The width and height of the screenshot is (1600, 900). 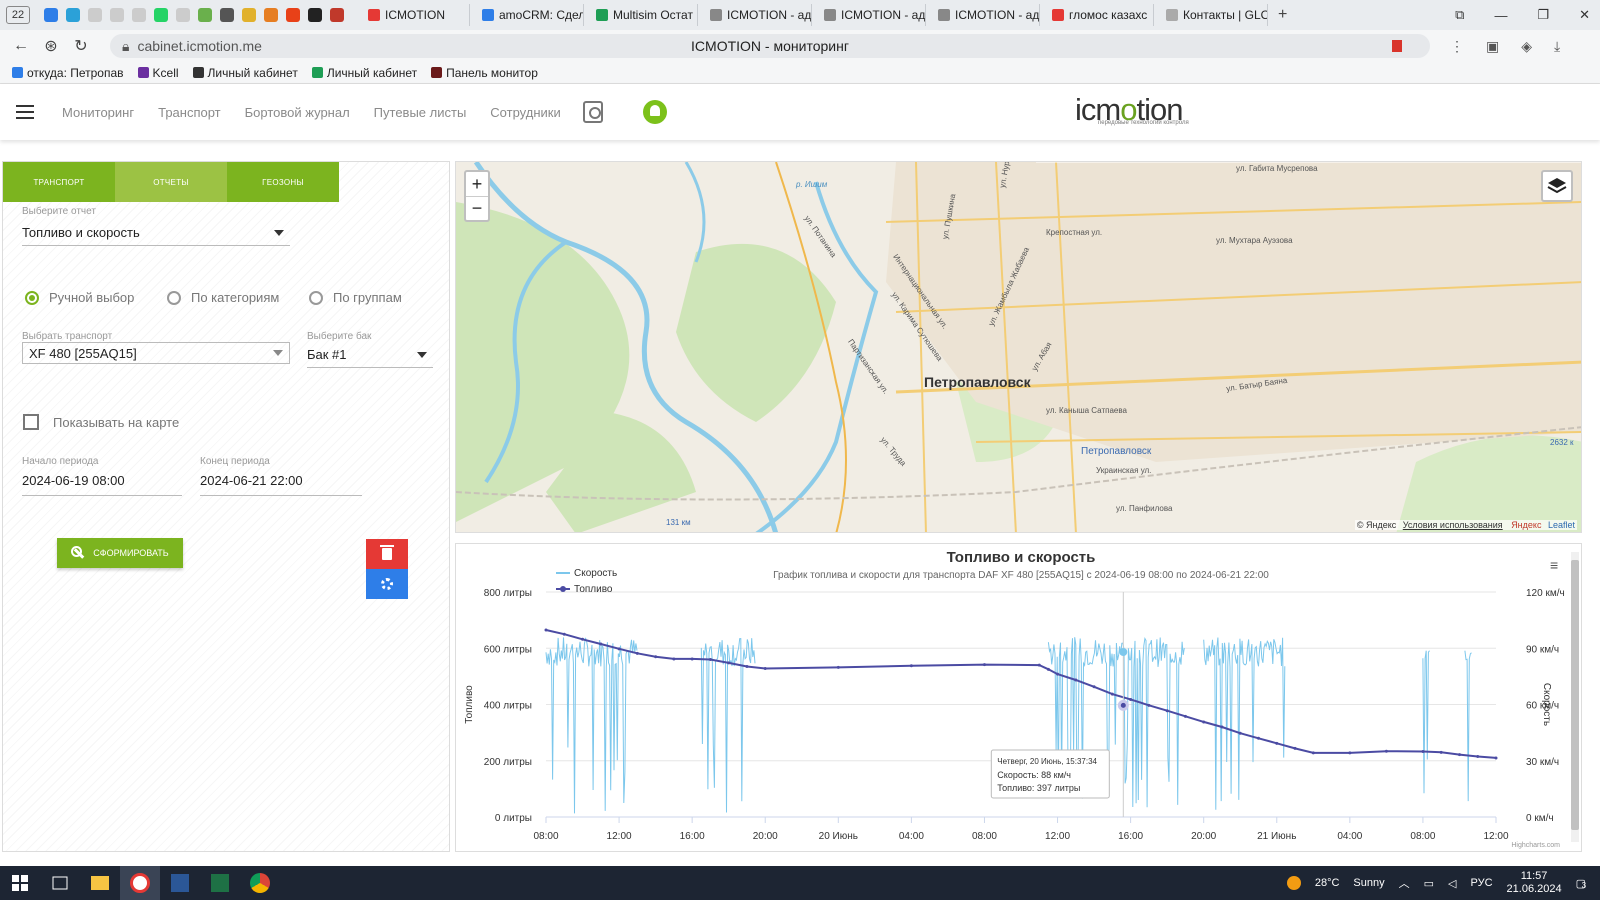 I want to click on search-report-icon, so click(x=592, y=112).